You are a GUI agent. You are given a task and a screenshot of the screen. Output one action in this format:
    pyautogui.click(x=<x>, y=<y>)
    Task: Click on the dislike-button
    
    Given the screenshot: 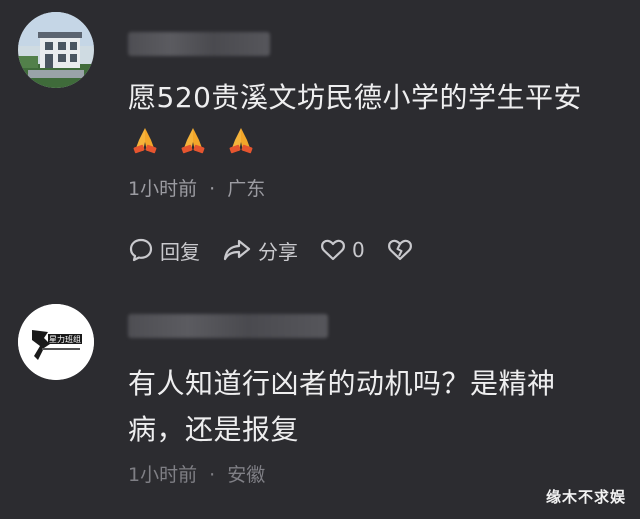 What is the action you would take?
    pyautogui.click(x=400, y=250)
    